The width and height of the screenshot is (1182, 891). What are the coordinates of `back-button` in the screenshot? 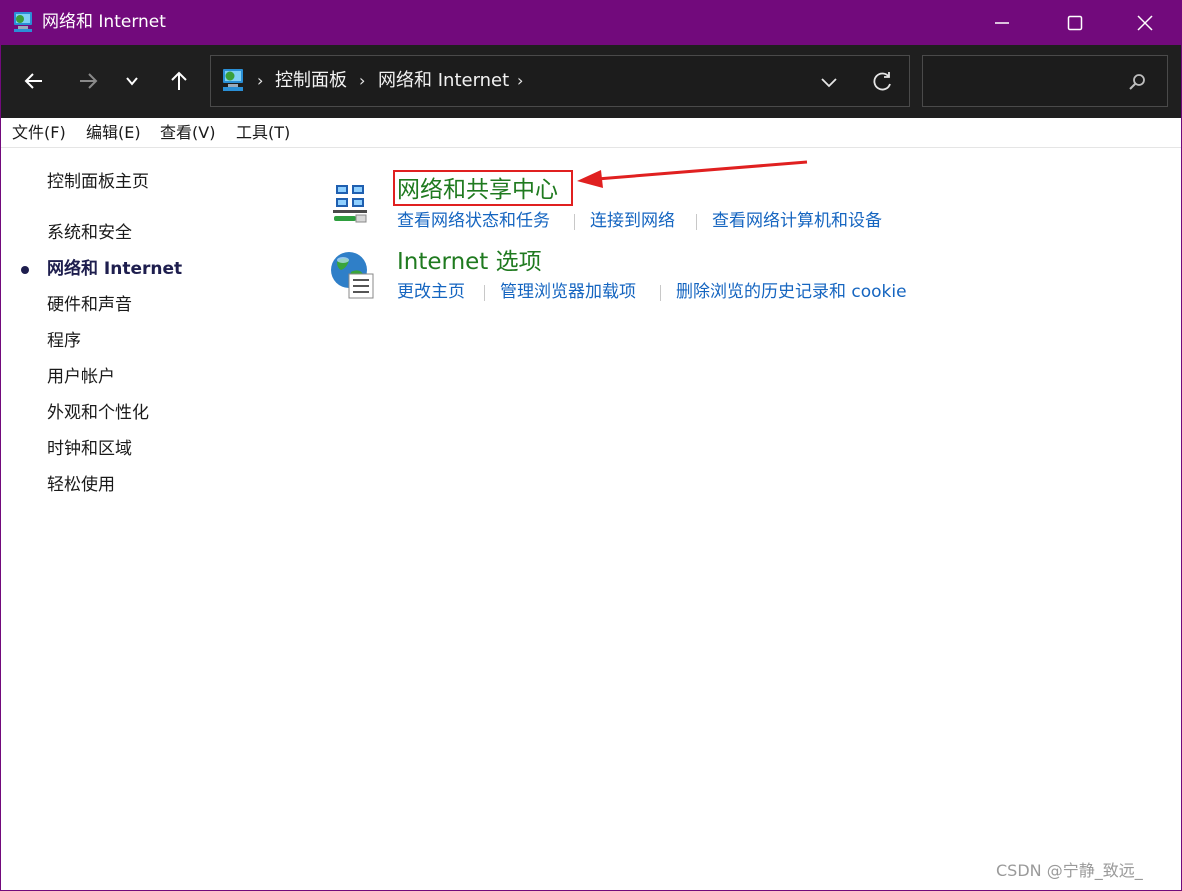 It's located at (34, 81).